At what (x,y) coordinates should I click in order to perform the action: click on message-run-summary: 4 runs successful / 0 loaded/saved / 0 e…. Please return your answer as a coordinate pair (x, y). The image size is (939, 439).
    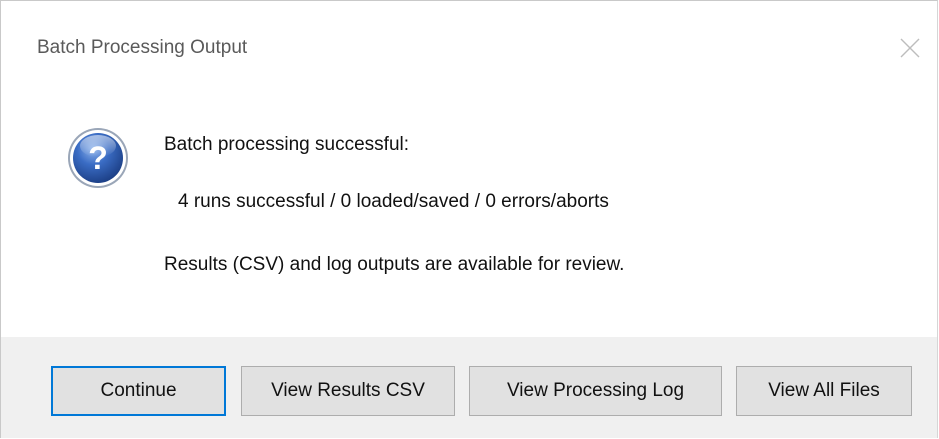
    Looking at the image, I should click on (393, 201).